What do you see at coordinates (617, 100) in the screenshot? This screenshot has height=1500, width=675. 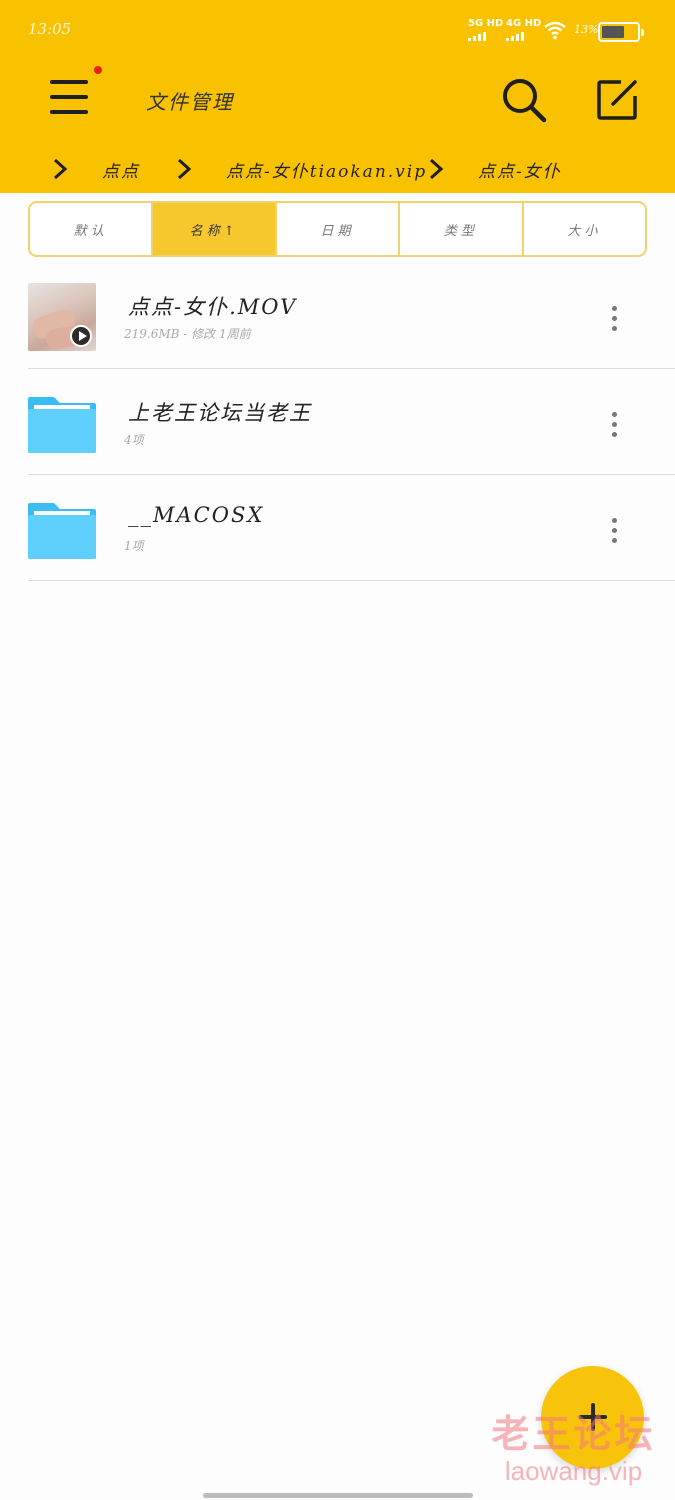 I see `edit-icon` at bounding box center [617, 100].